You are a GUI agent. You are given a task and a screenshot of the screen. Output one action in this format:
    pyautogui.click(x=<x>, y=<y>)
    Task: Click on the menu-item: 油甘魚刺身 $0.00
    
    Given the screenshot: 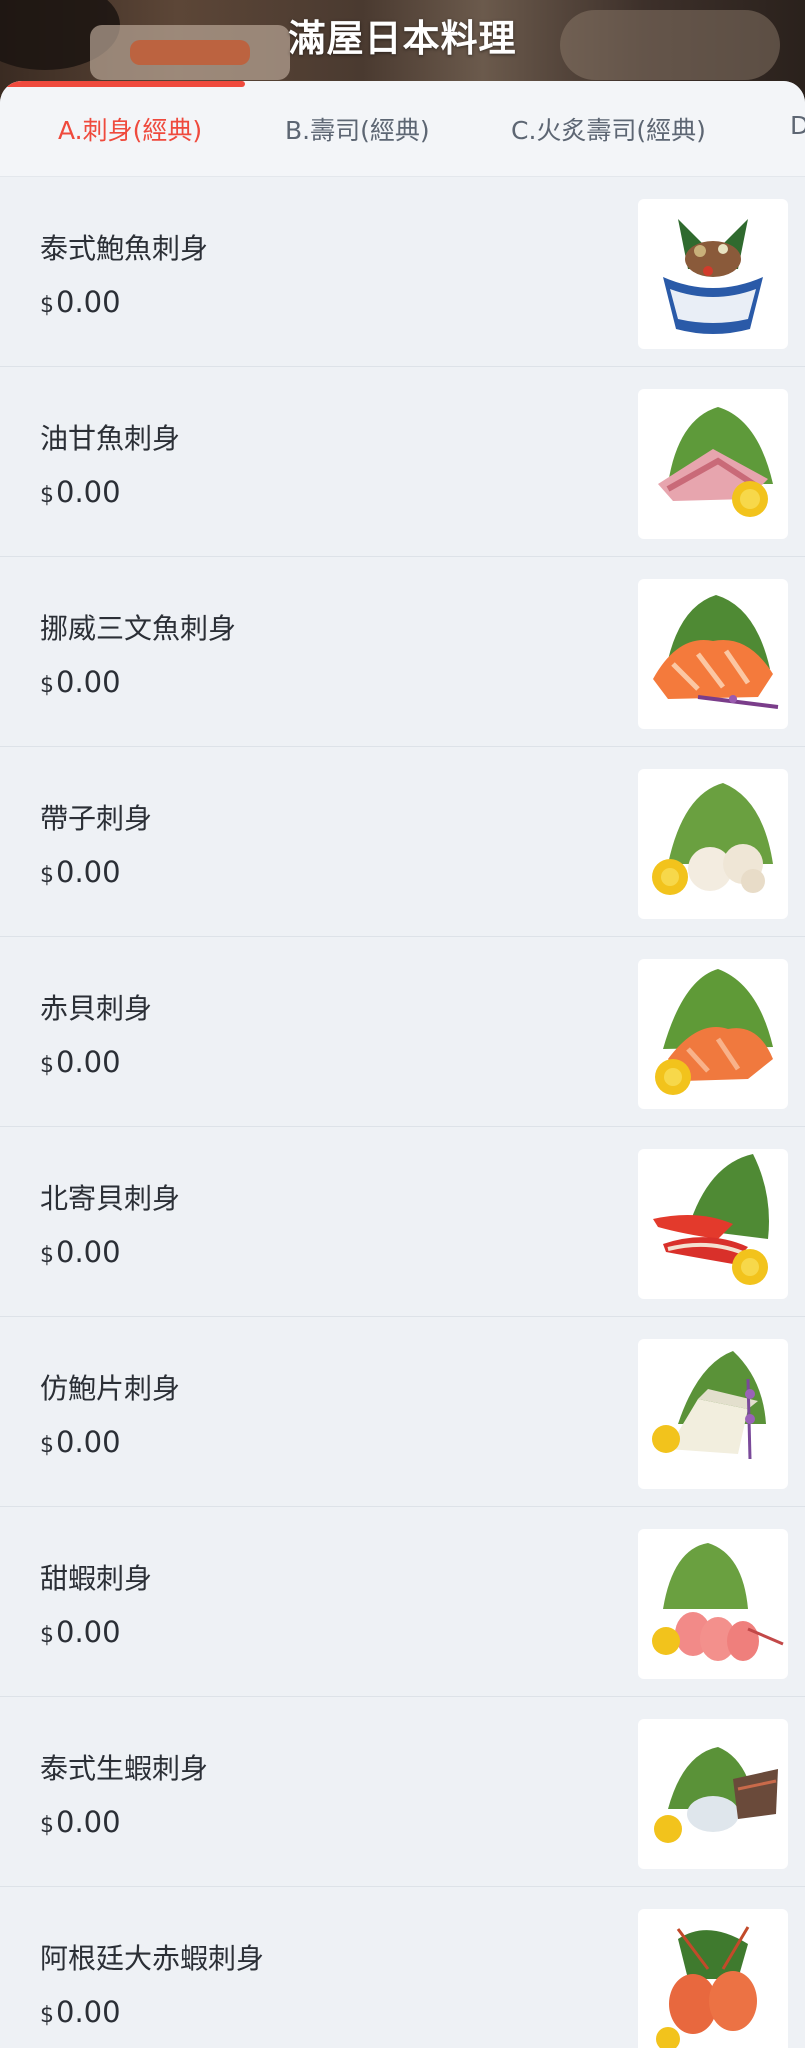 What is the action you would take?
    pyautogui.click(x=402, y=462)
    